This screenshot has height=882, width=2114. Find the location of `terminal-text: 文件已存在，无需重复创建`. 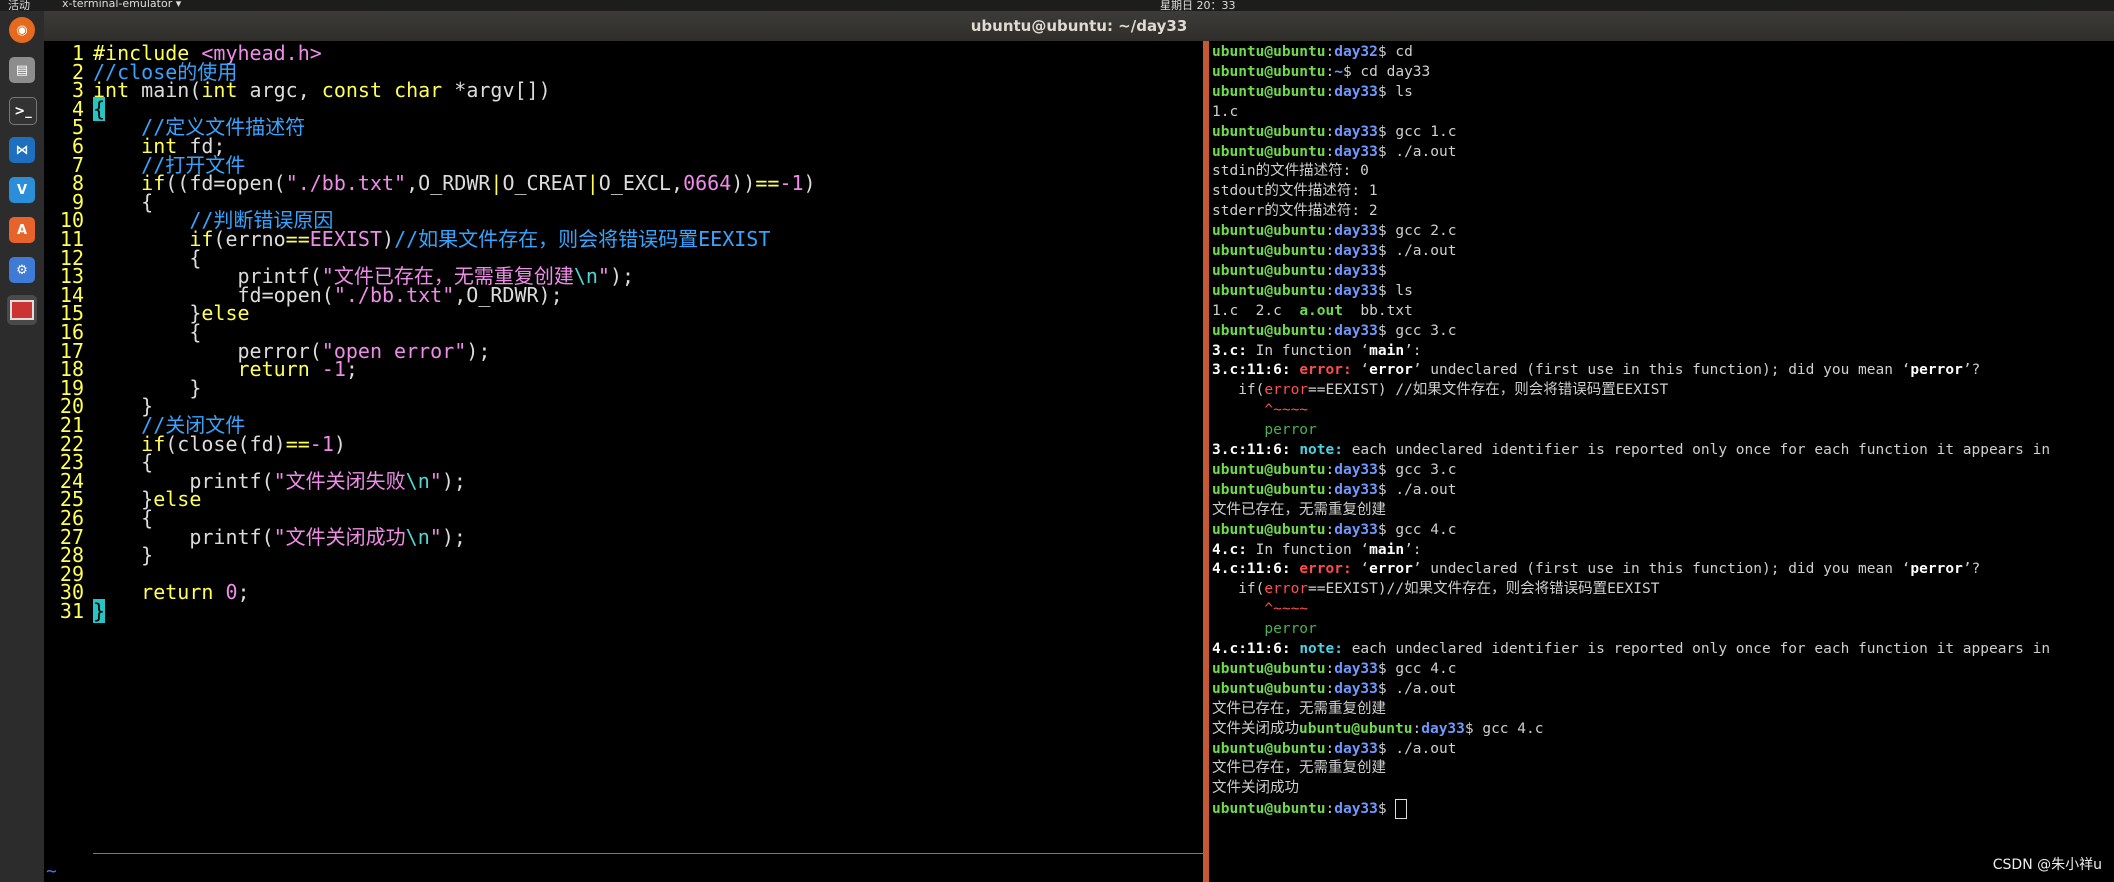

terminal-text: 文件已存在，无需重复创建 is located at coordinates (1299, 509).